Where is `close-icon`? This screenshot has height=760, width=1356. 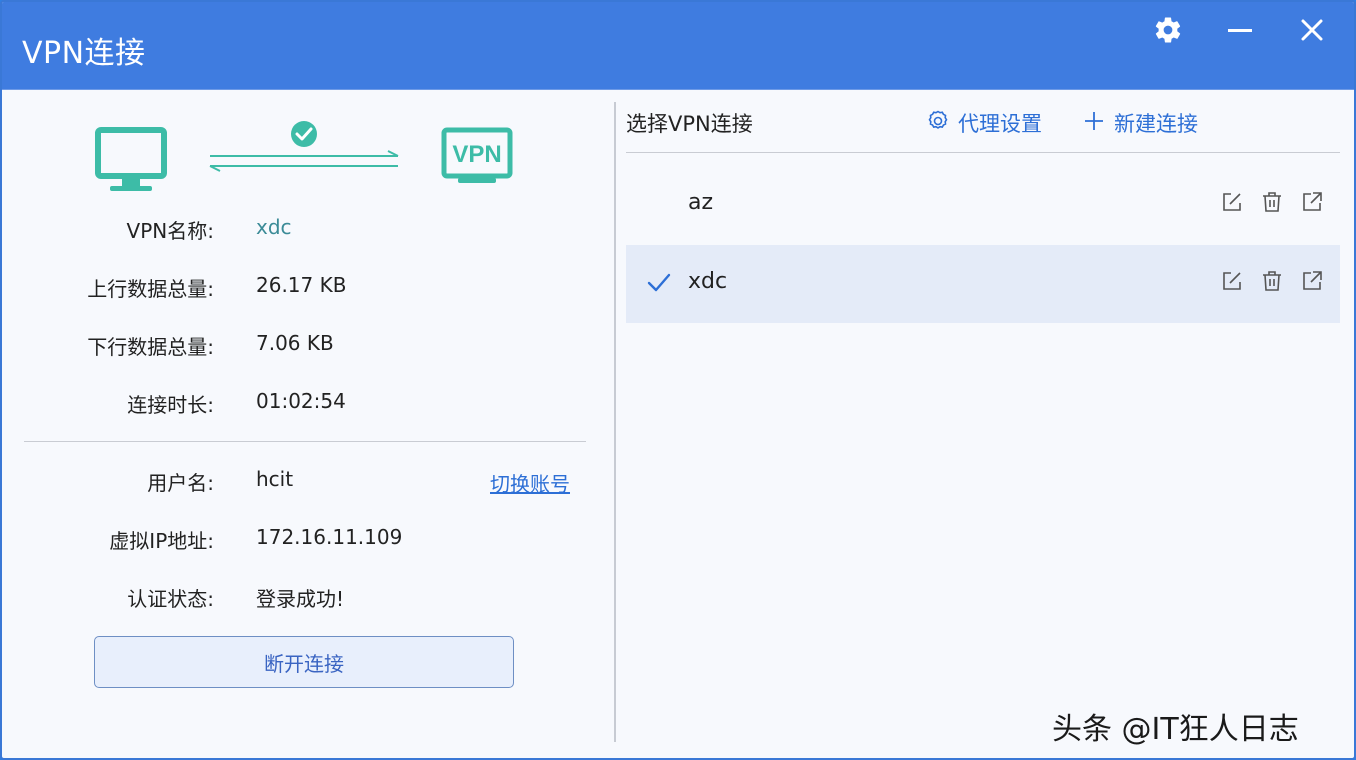
close-icon is located at coordinates (1312, 30).